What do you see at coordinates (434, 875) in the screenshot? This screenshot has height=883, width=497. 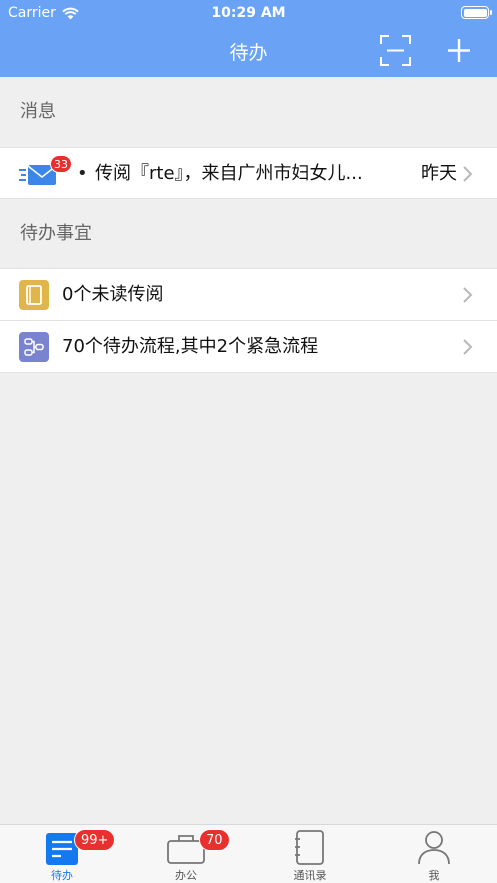 I see `tab-label: 我` at bounding box center [434, 875].